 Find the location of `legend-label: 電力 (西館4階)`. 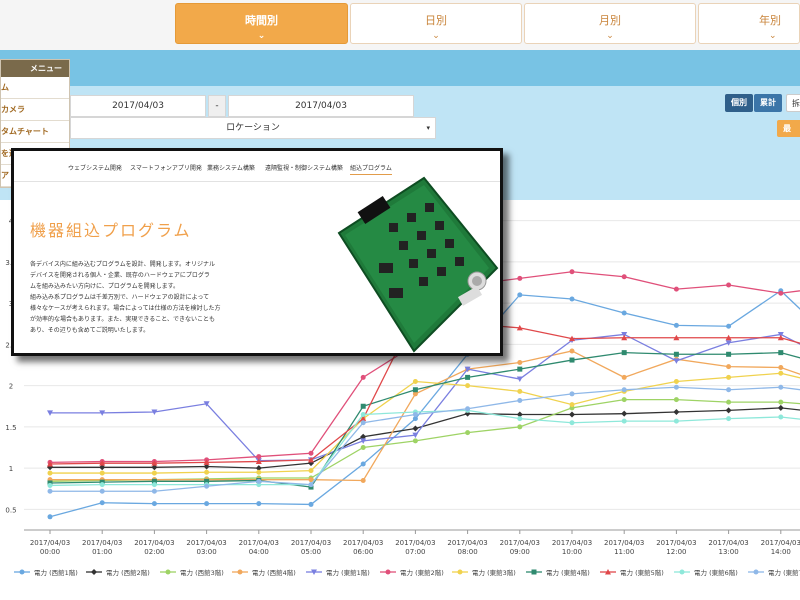

legend-label: 電力 (西館4階) is located at coordinates (274, 572).